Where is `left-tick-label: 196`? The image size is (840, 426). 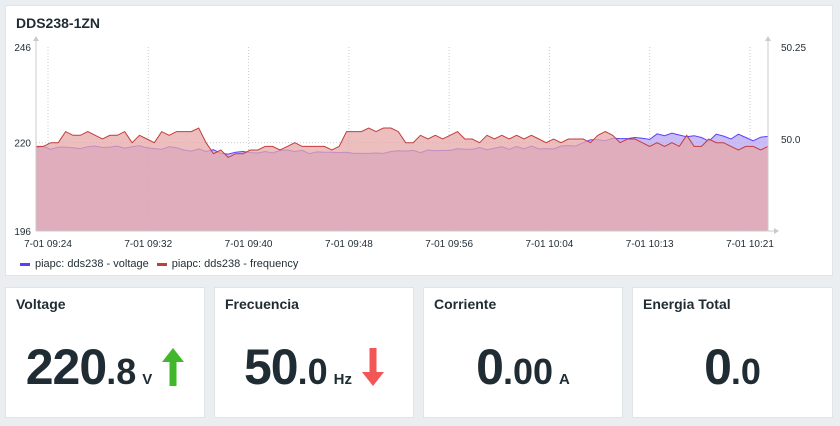 left-tick-label: 196 is located at coordinates (22, 232).